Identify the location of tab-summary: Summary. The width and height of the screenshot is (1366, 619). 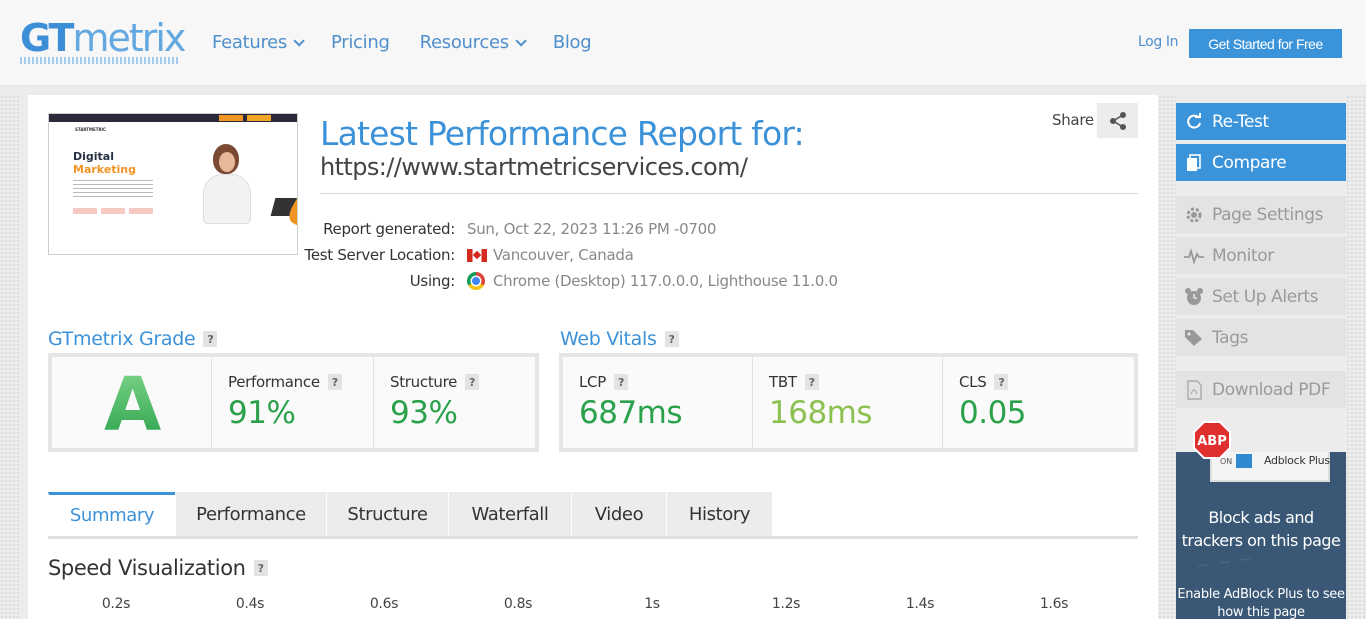
(111, 514).